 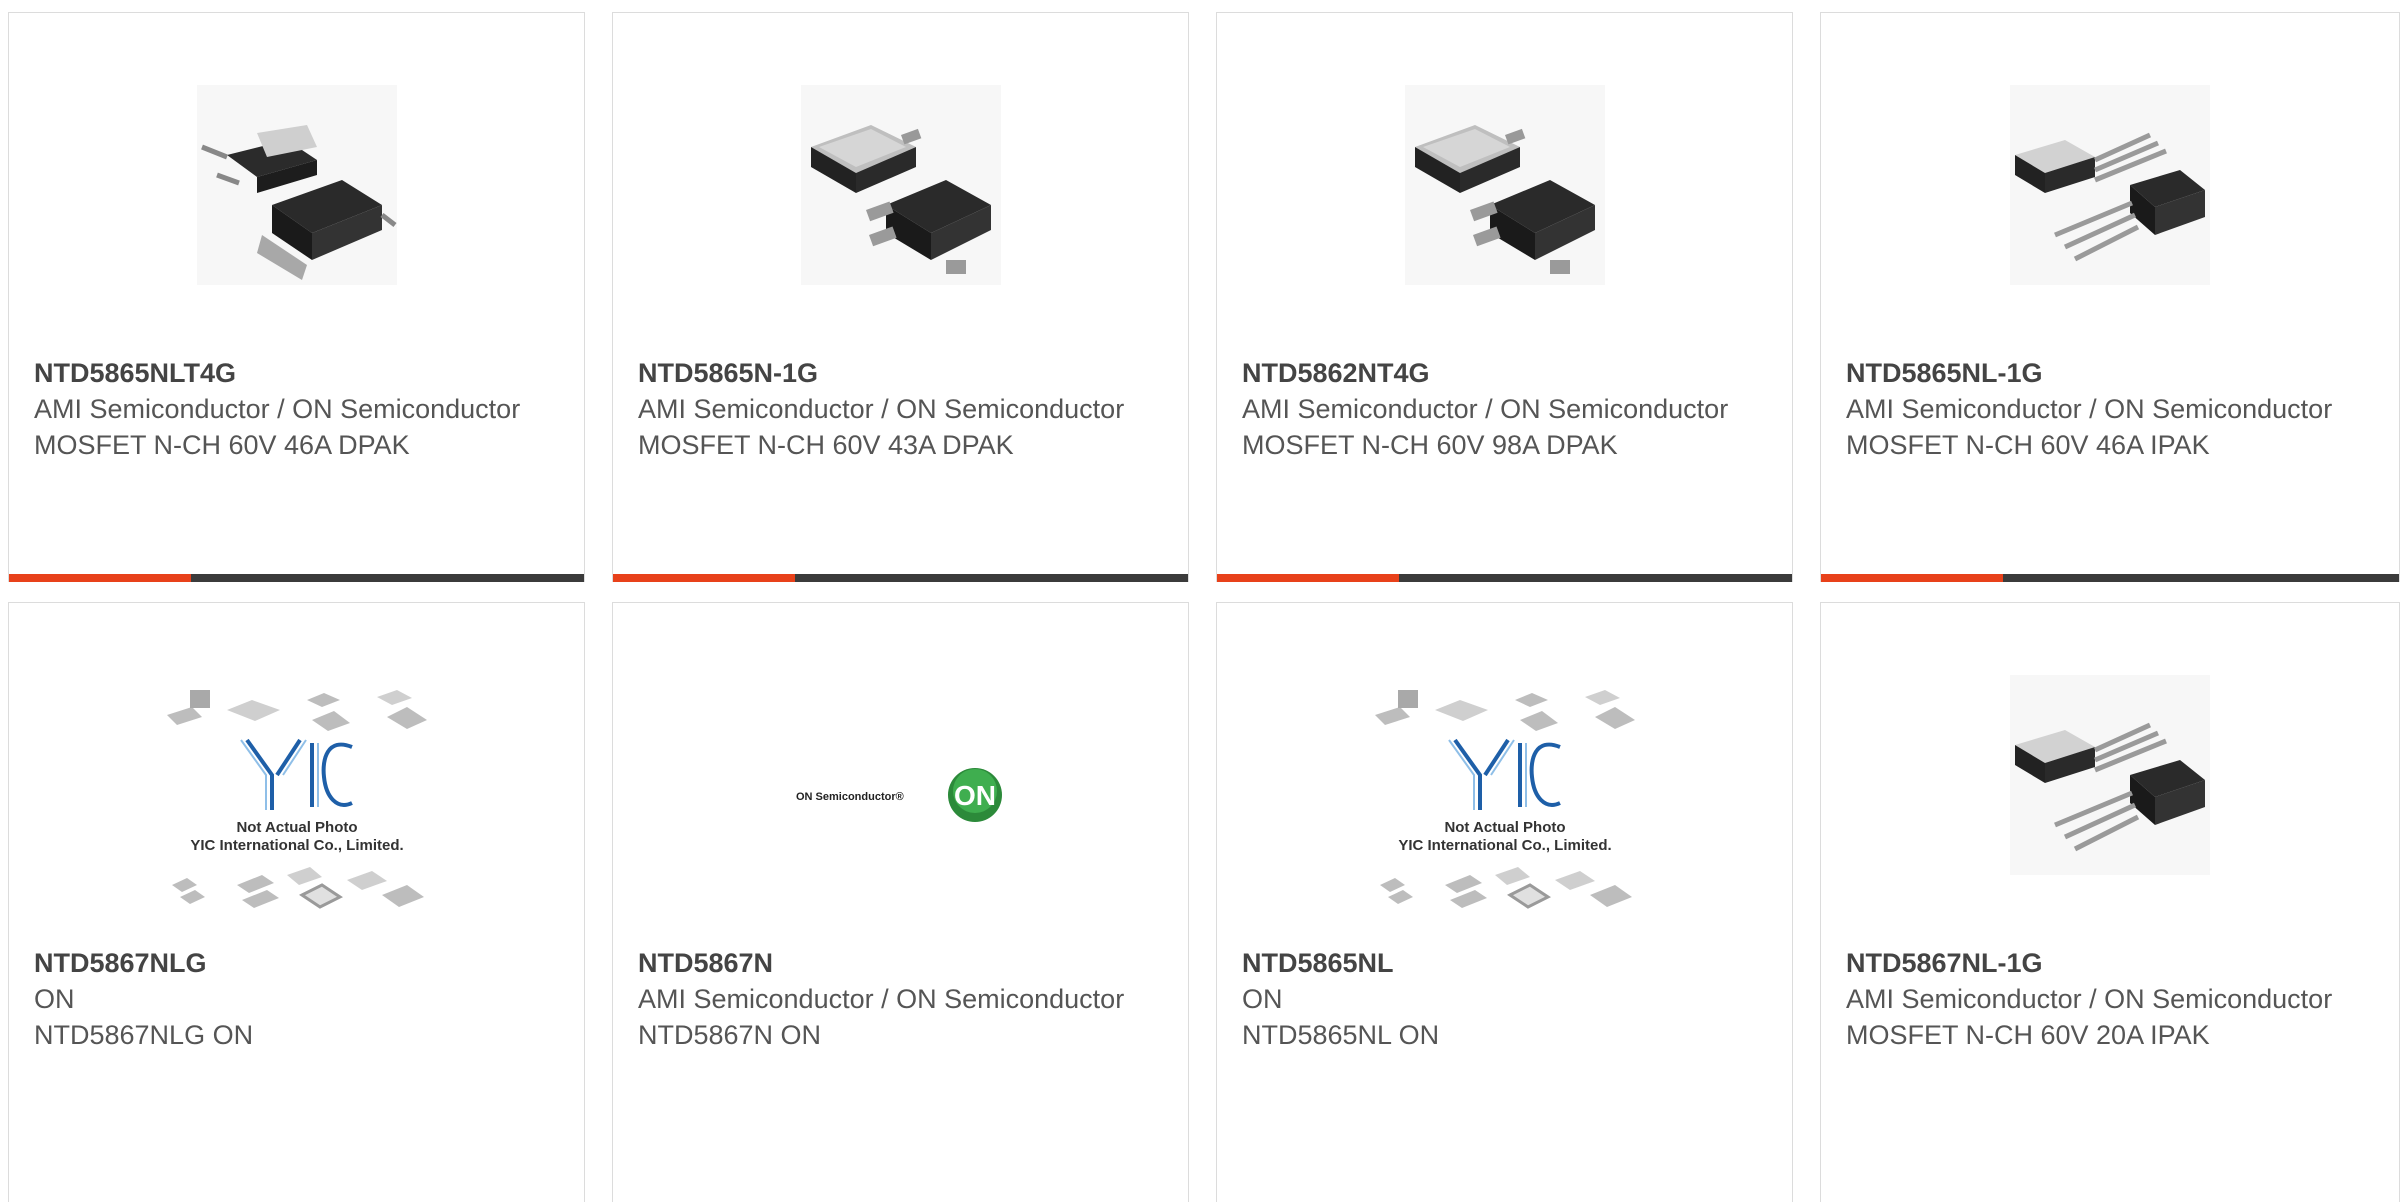 I want to click on description: MOSFET N-CH 60V 43A DPAK, so click(x=826, y=445).